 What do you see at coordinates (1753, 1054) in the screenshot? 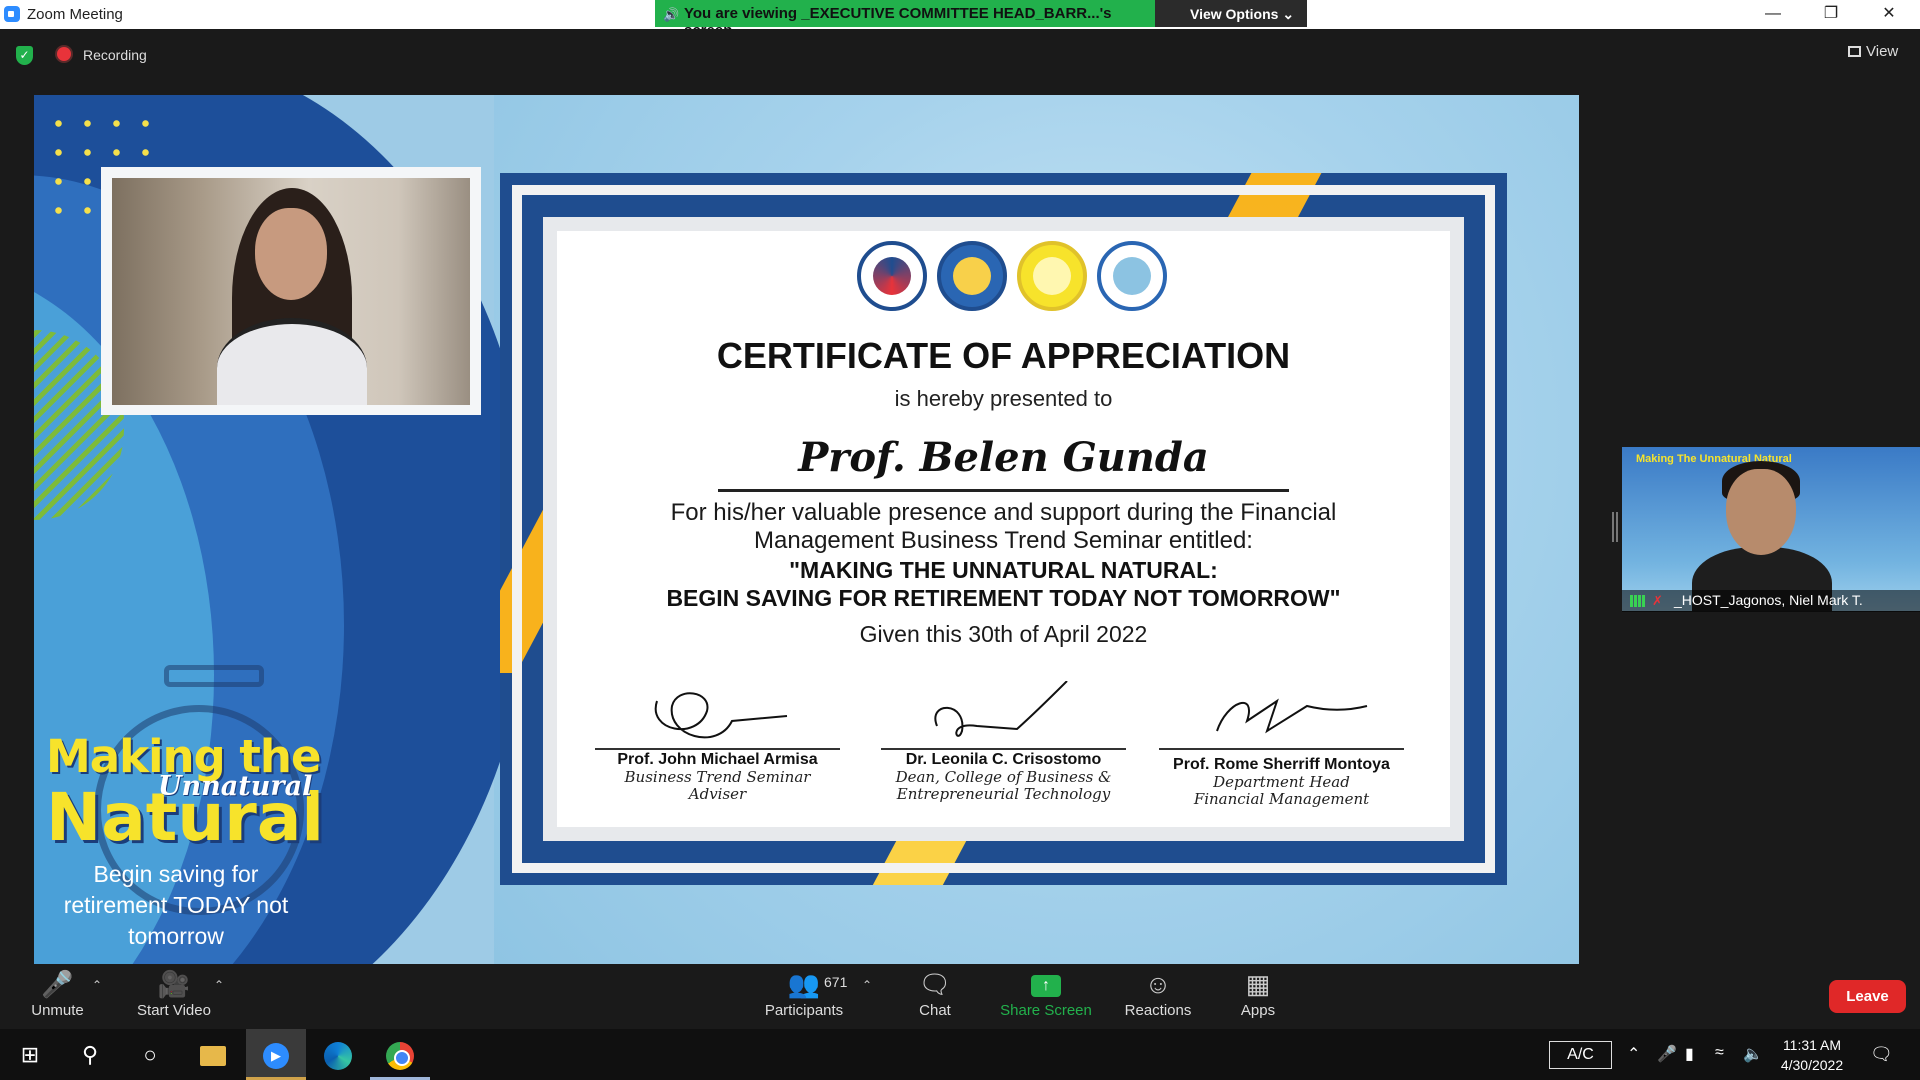
I see `volume-icon: 🔈` at bounding box center [1753, 1054].